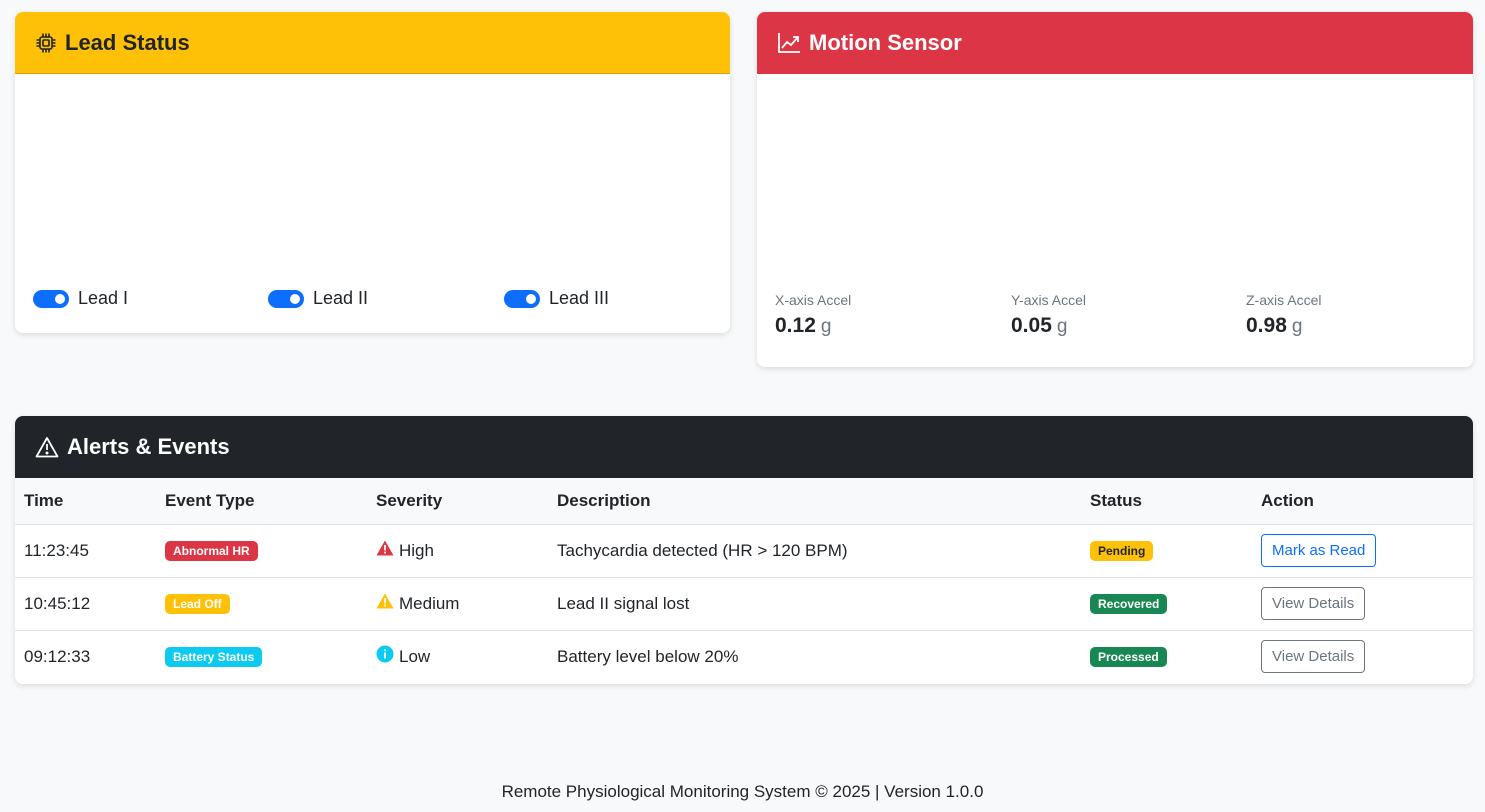 This screenshot has height=812, width=1485. I want to click on severity-label: Low, so click(415, 656).